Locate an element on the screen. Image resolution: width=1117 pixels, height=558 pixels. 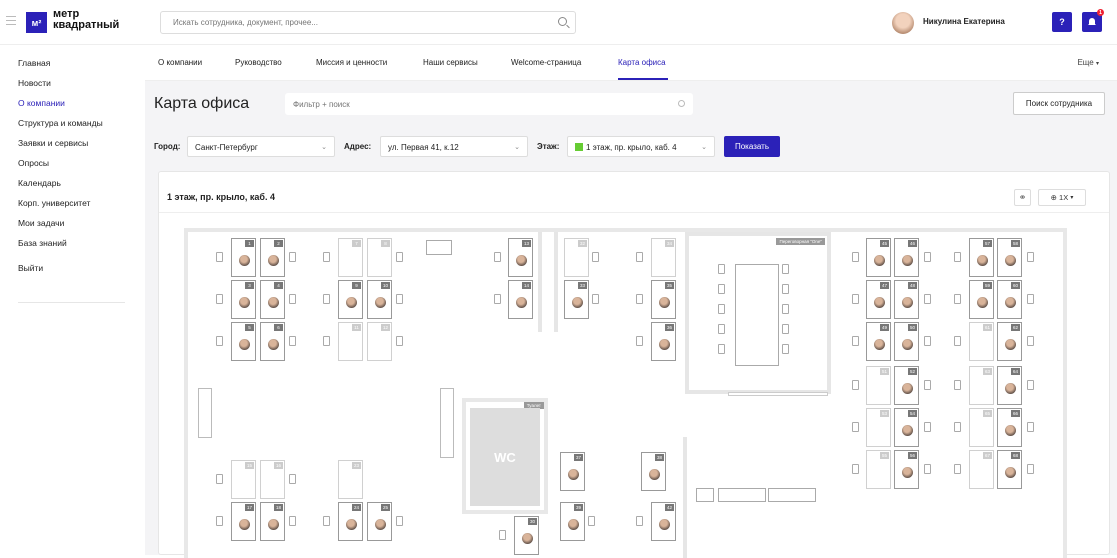
desk-5: 5 is located at coordinates (243, 341).